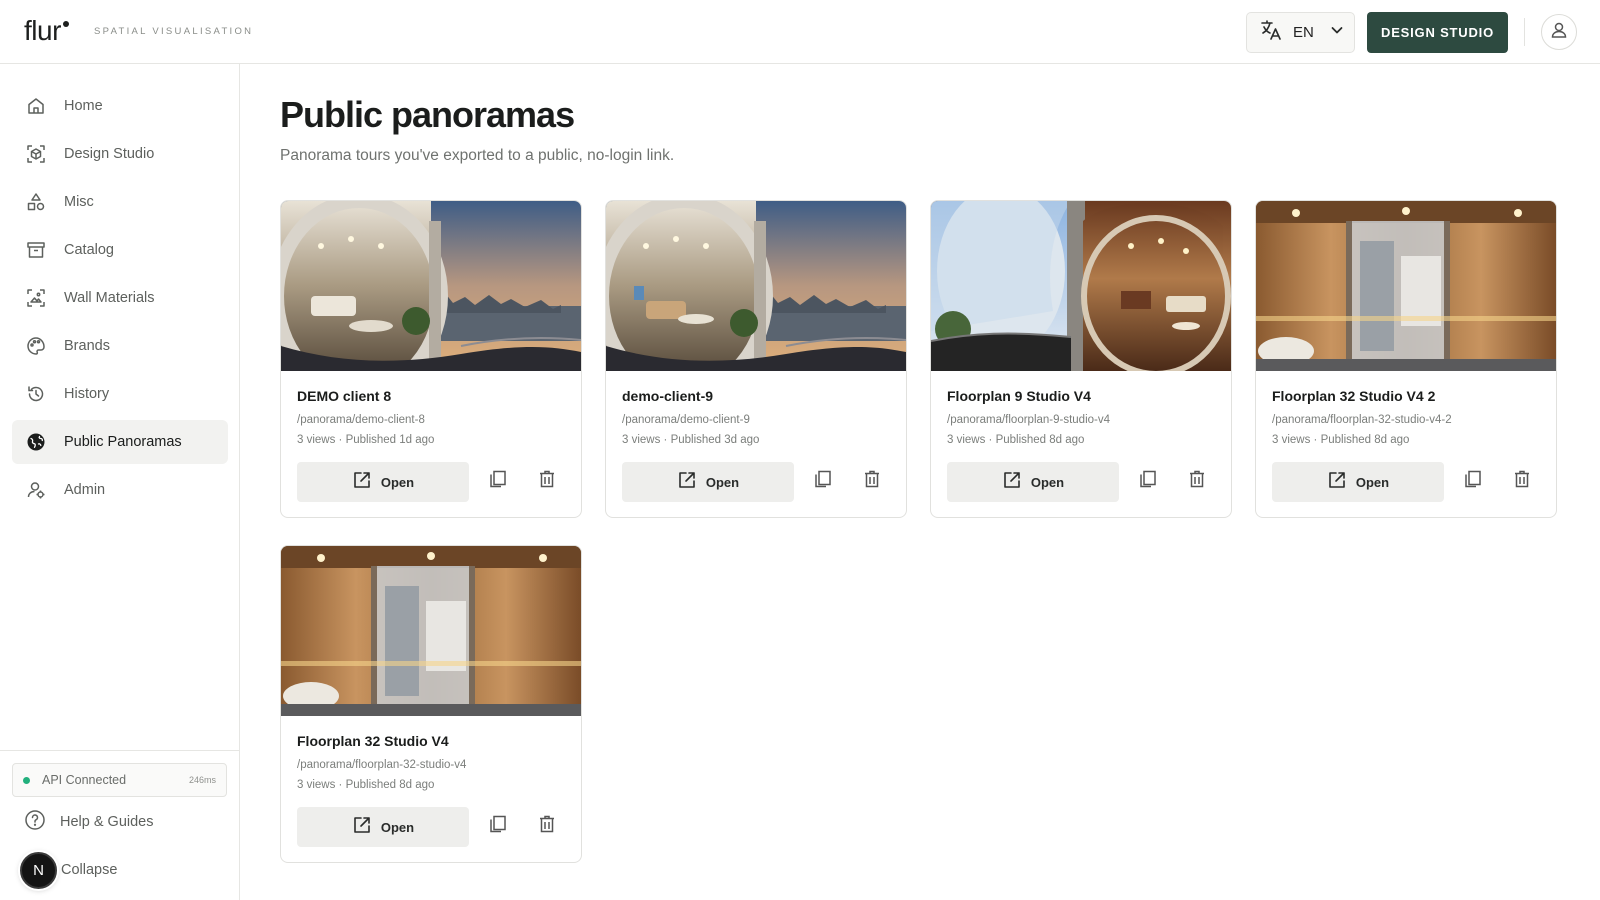 The height and width of the screenshot is (900, 1600). I want to click on collapse-sidebar-button: N Collapse, so click(69, 870).